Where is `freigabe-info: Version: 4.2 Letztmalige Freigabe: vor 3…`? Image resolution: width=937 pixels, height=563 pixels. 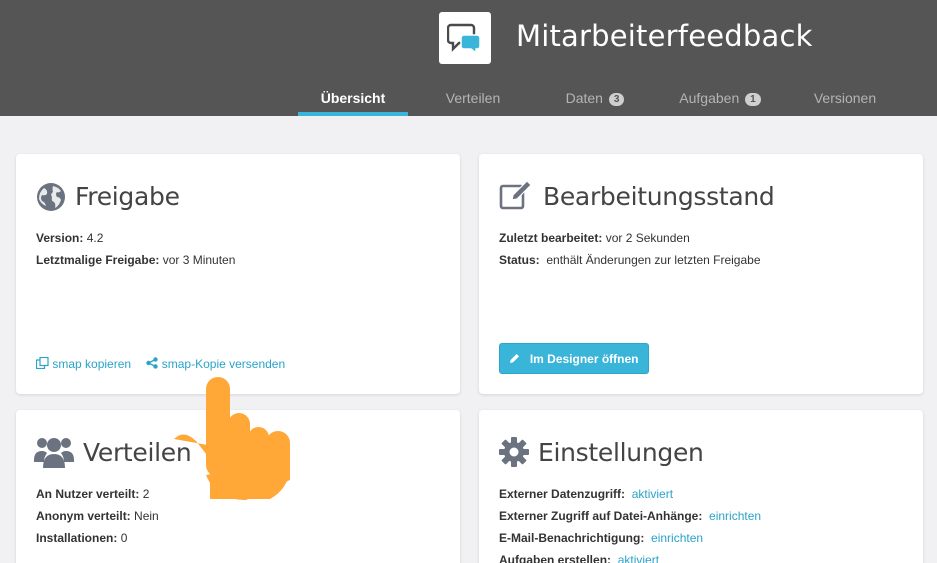 freigabe-info: Version: 4.2 Letztmalige Freigabe: vor 3… is located at coordinates (135, 249).